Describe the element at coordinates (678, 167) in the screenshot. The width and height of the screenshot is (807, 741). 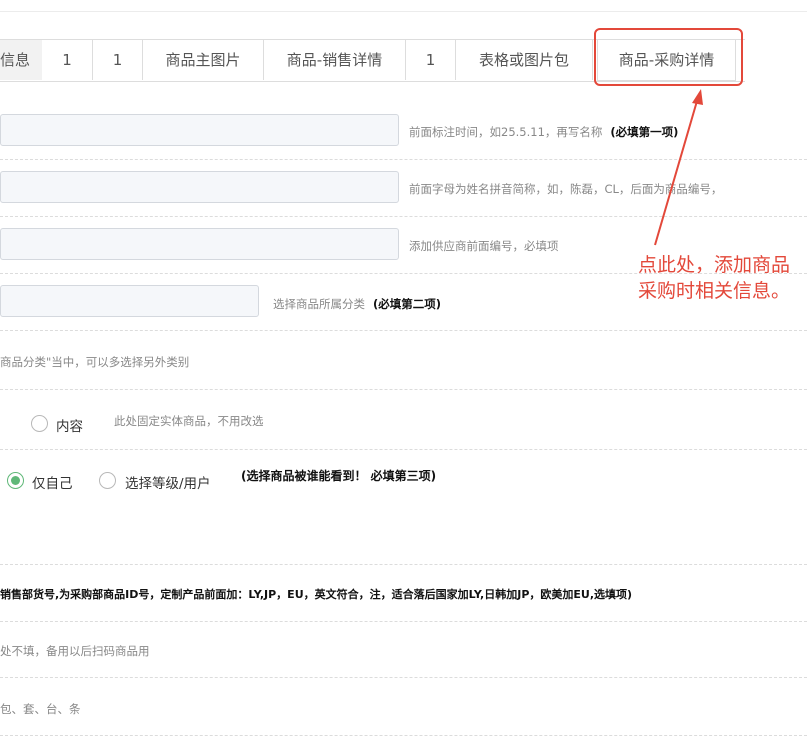
I see `annotation-arrow-icon` at that location.